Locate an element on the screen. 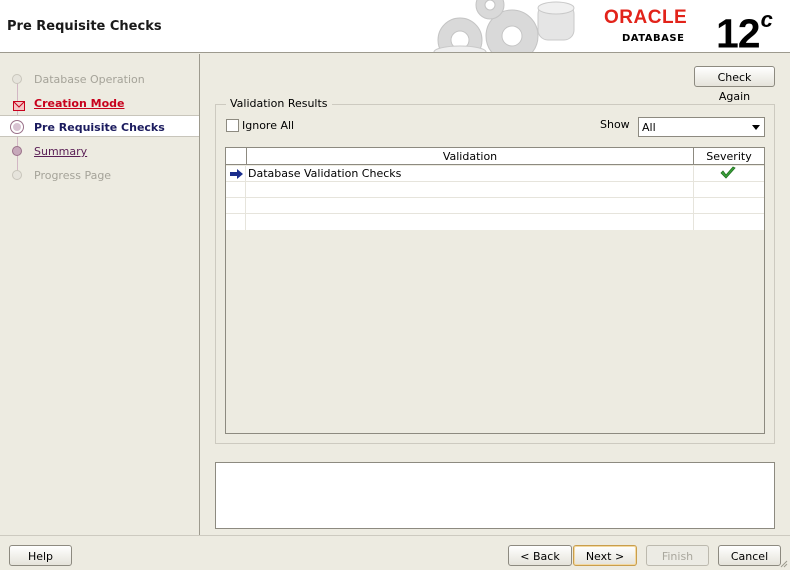 The height and width of the screenshot is (570, 790). version-label: 12c is located at coordinates (744, 28).